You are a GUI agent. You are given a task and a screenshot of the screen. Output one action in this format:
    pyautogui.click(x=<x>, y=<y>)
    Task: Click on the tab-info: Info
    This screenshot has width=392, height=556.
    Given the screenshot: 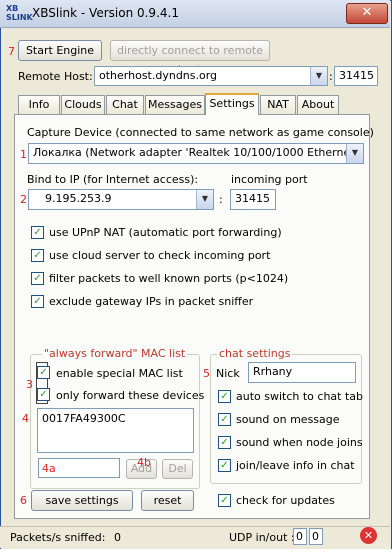 What is the action you would take?
    pyautogui.click(x=39, y=104)
    